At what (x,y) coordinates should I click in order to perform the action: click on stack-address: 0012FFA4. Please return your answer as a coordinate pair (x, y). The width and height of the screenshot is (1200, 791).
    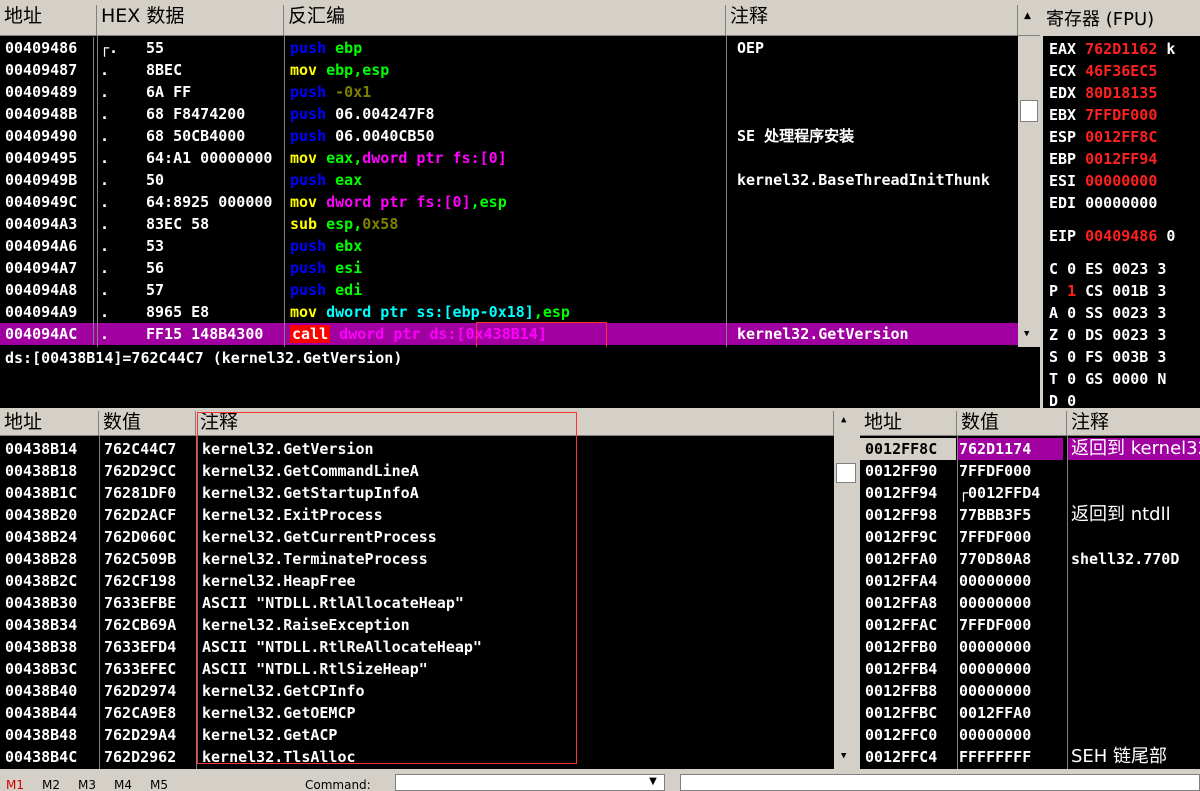
    Looking at the image, I should click on (908, 581).